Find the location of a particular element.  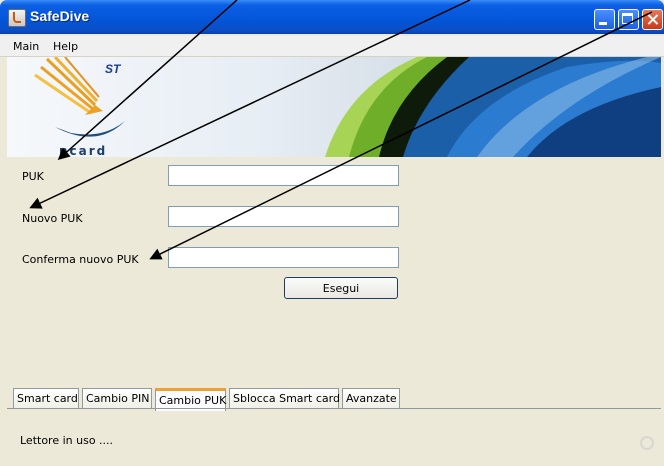

arrow-to-puk is located at coordinates (147, 80).